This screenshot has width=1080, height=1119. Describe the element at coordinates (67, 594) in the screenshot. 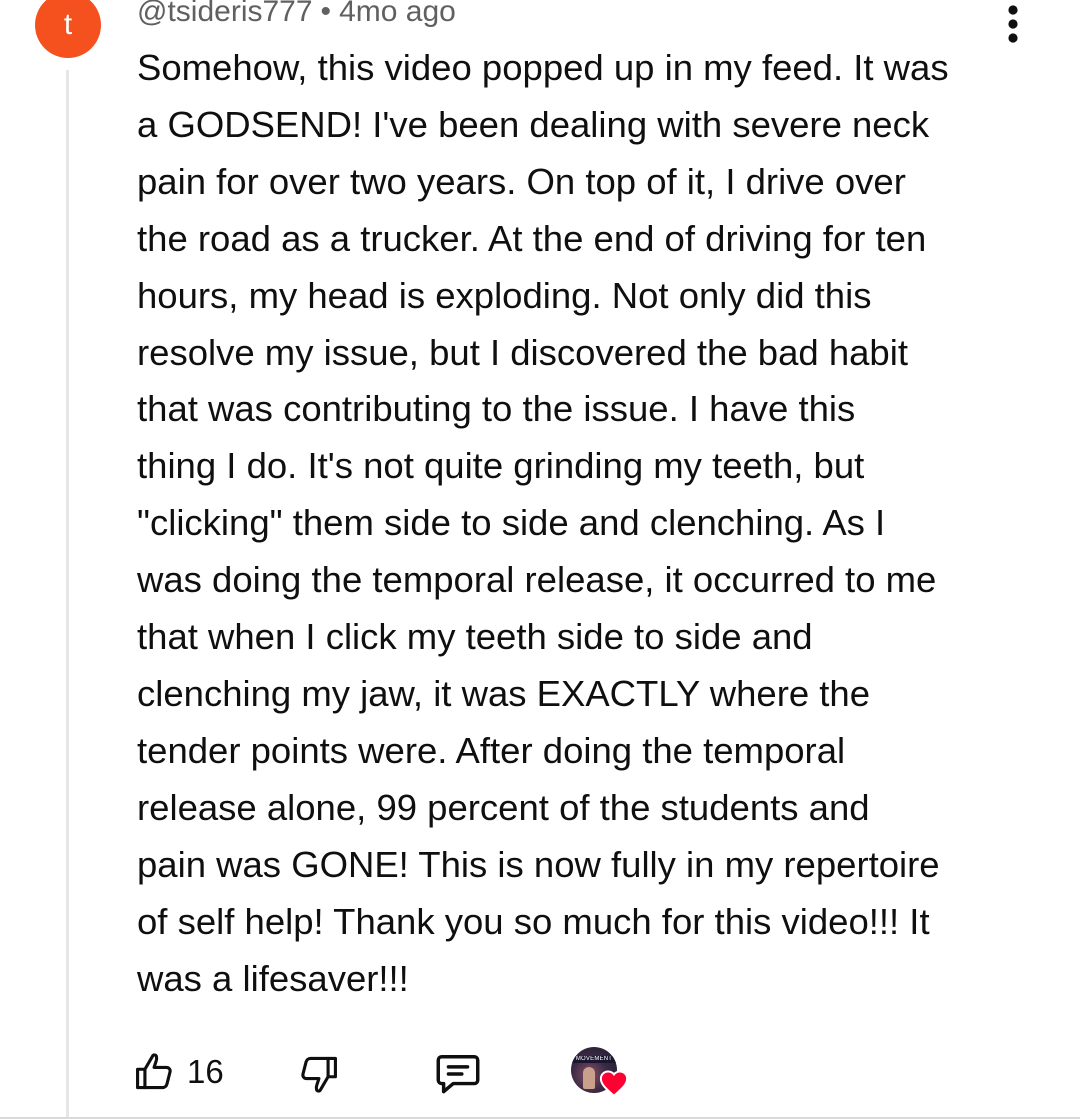

I see `thread-line` at that location.